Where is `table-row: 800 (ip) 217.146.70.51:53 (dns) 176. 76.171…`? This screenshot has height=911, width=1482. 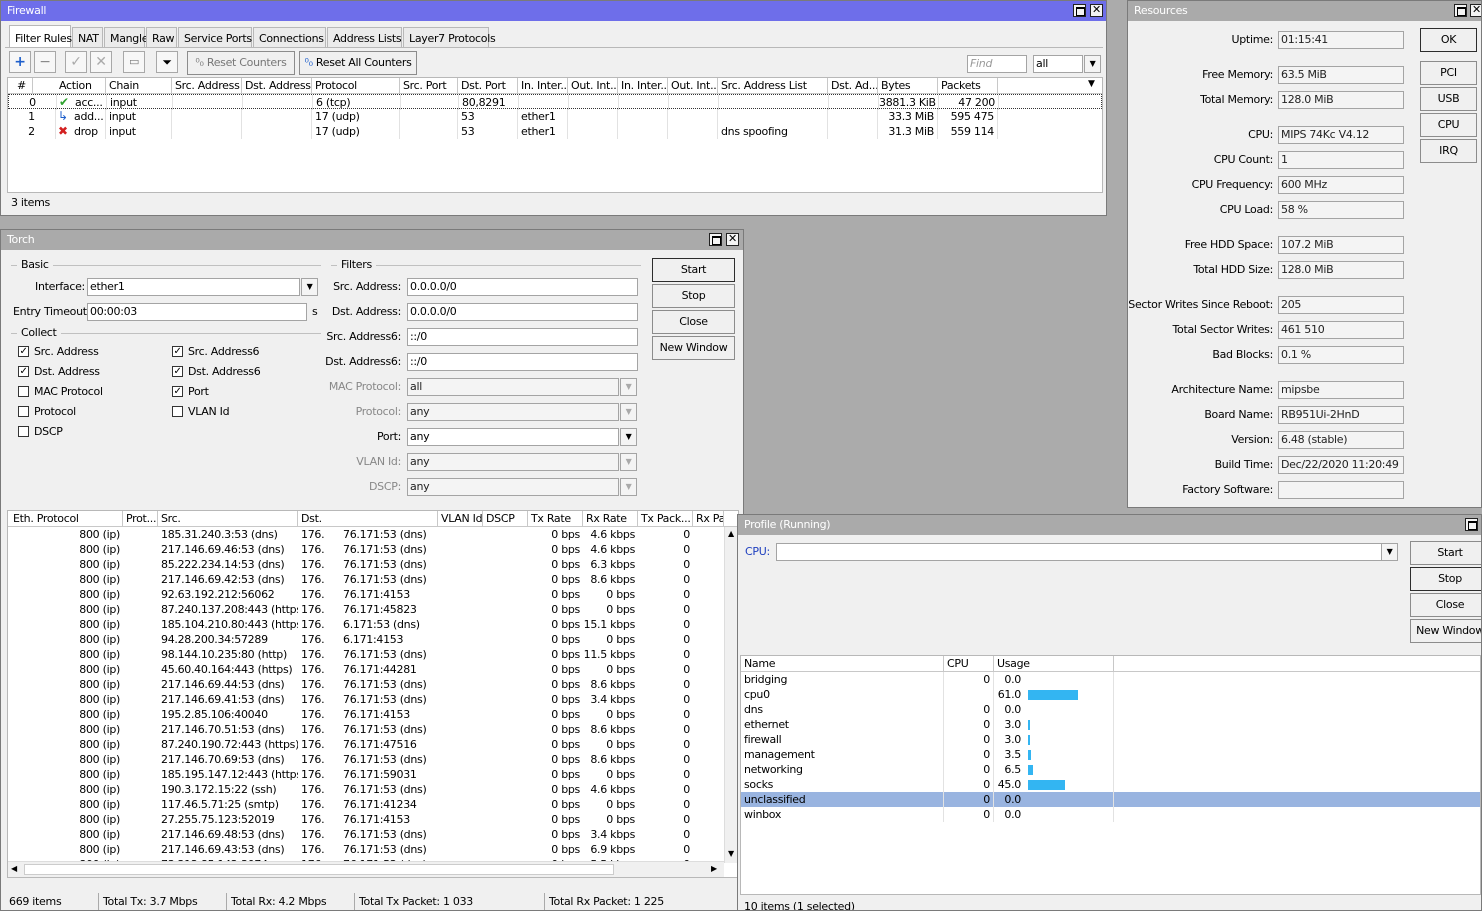 table-row: 800 (ip) 217.146.70.51:53 (dns) 176. 76.171… is located at coordinates (366, 729).